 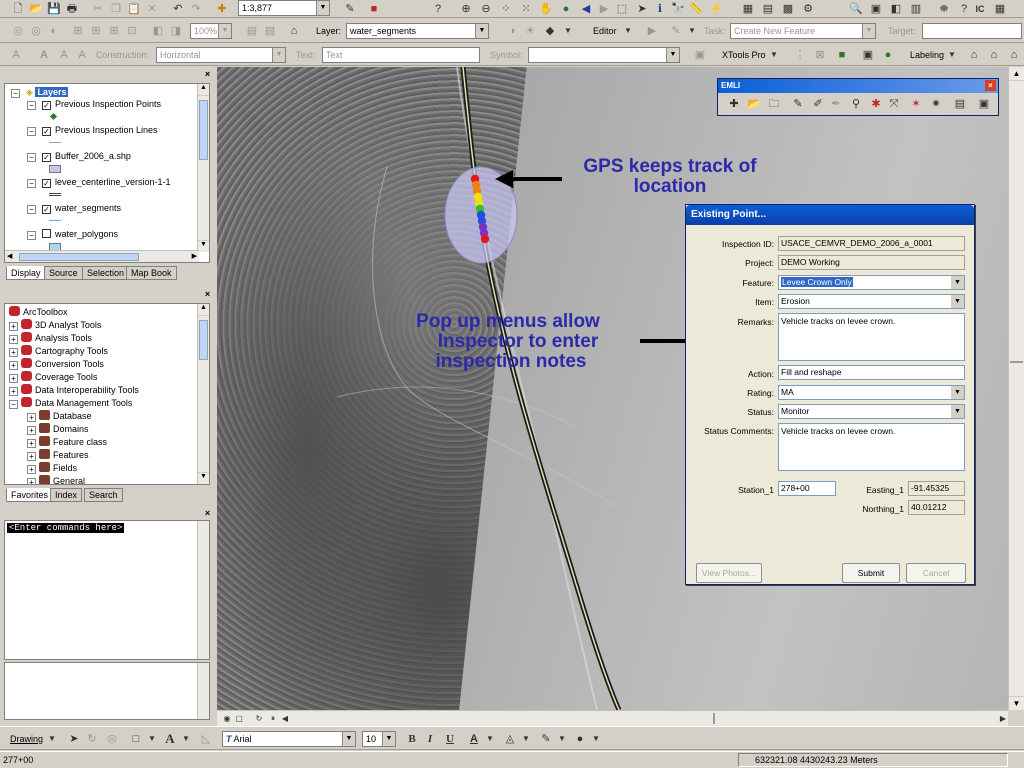 What do you see at coordinates (788, 9) in the screenshot?
I see `grid-icon: ▩` at bounding box center [788, 9].